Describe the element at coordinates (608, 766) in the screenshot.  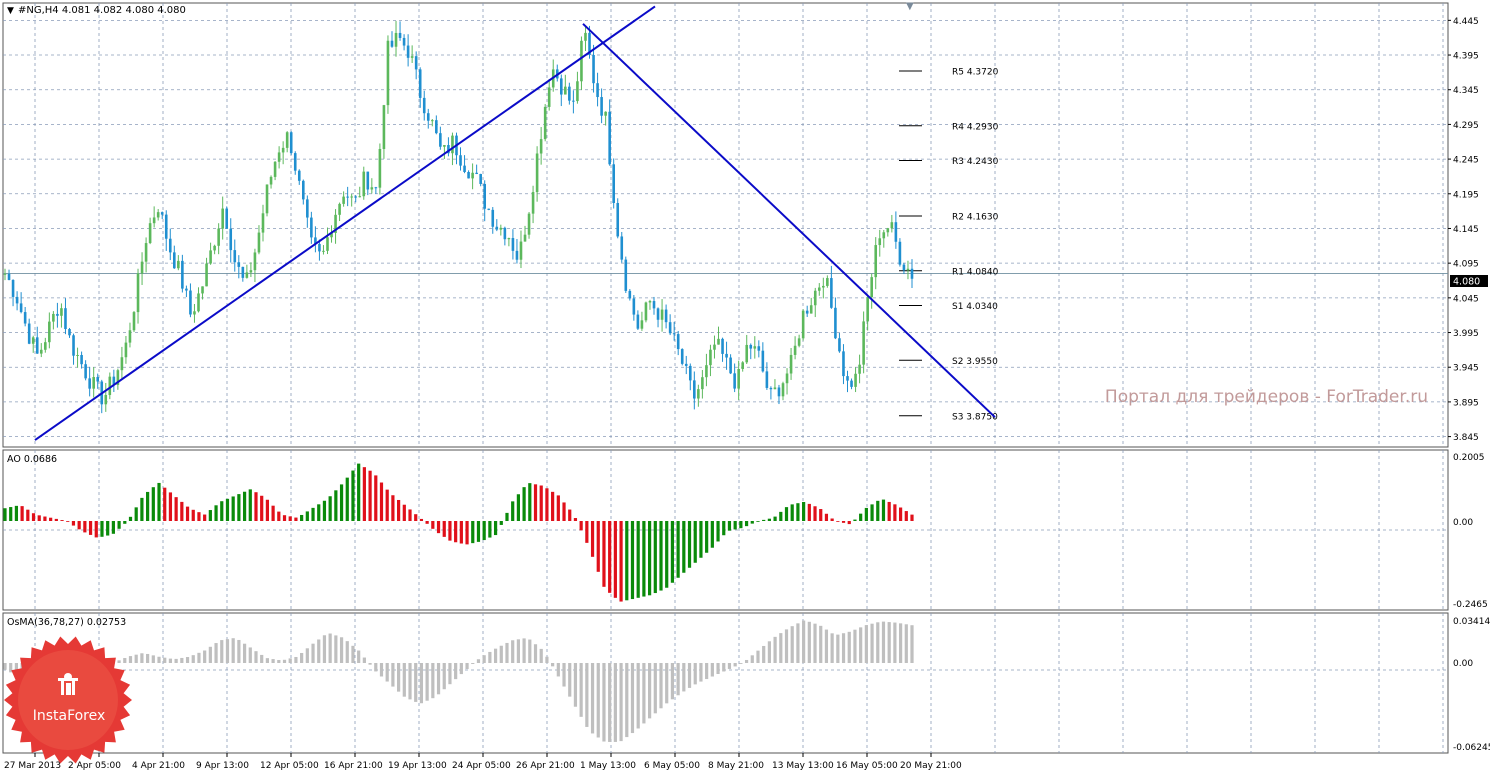
I see `time-axis-label: 1 May 13:00` at that location.